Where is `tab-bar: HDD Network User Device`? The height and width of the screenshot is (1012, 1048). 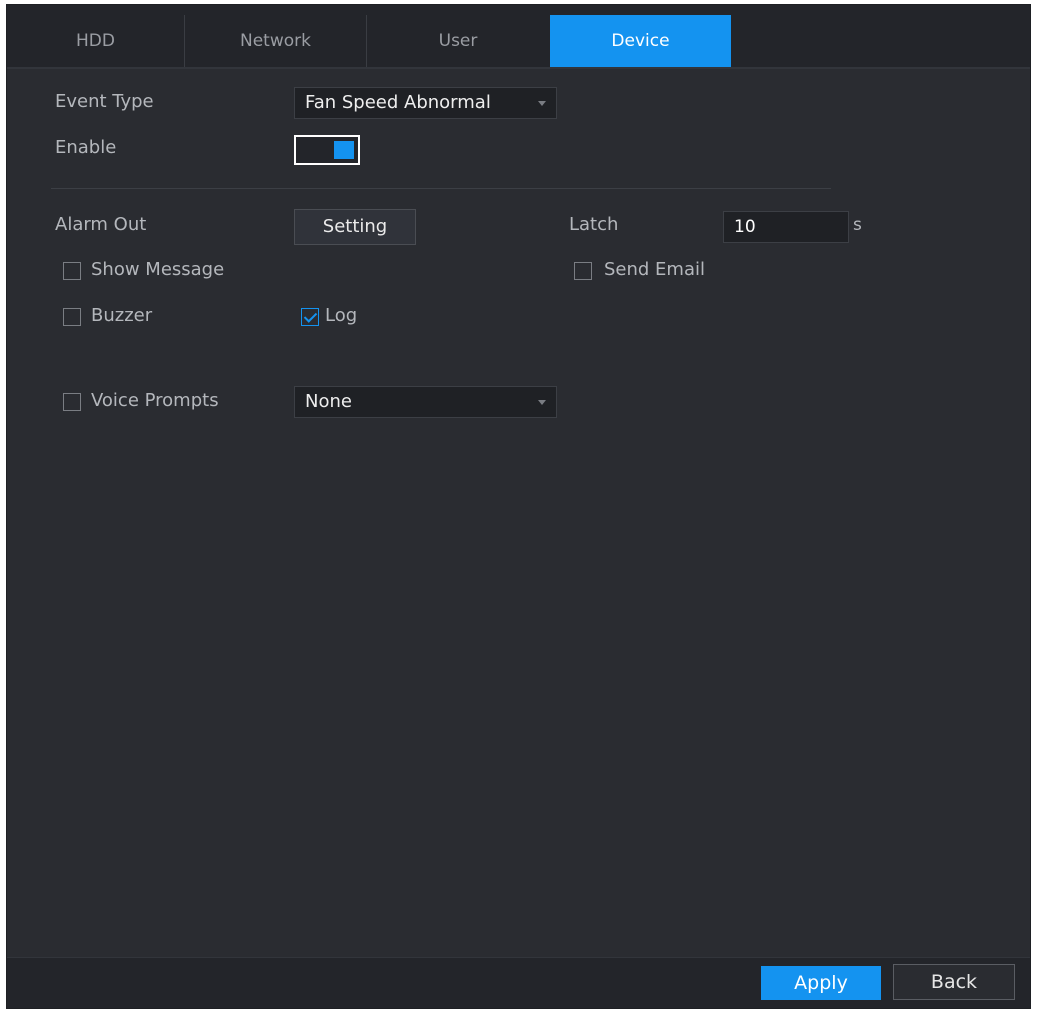 tab-bar: HDD Network User Device is located at coordinates (518, 37).